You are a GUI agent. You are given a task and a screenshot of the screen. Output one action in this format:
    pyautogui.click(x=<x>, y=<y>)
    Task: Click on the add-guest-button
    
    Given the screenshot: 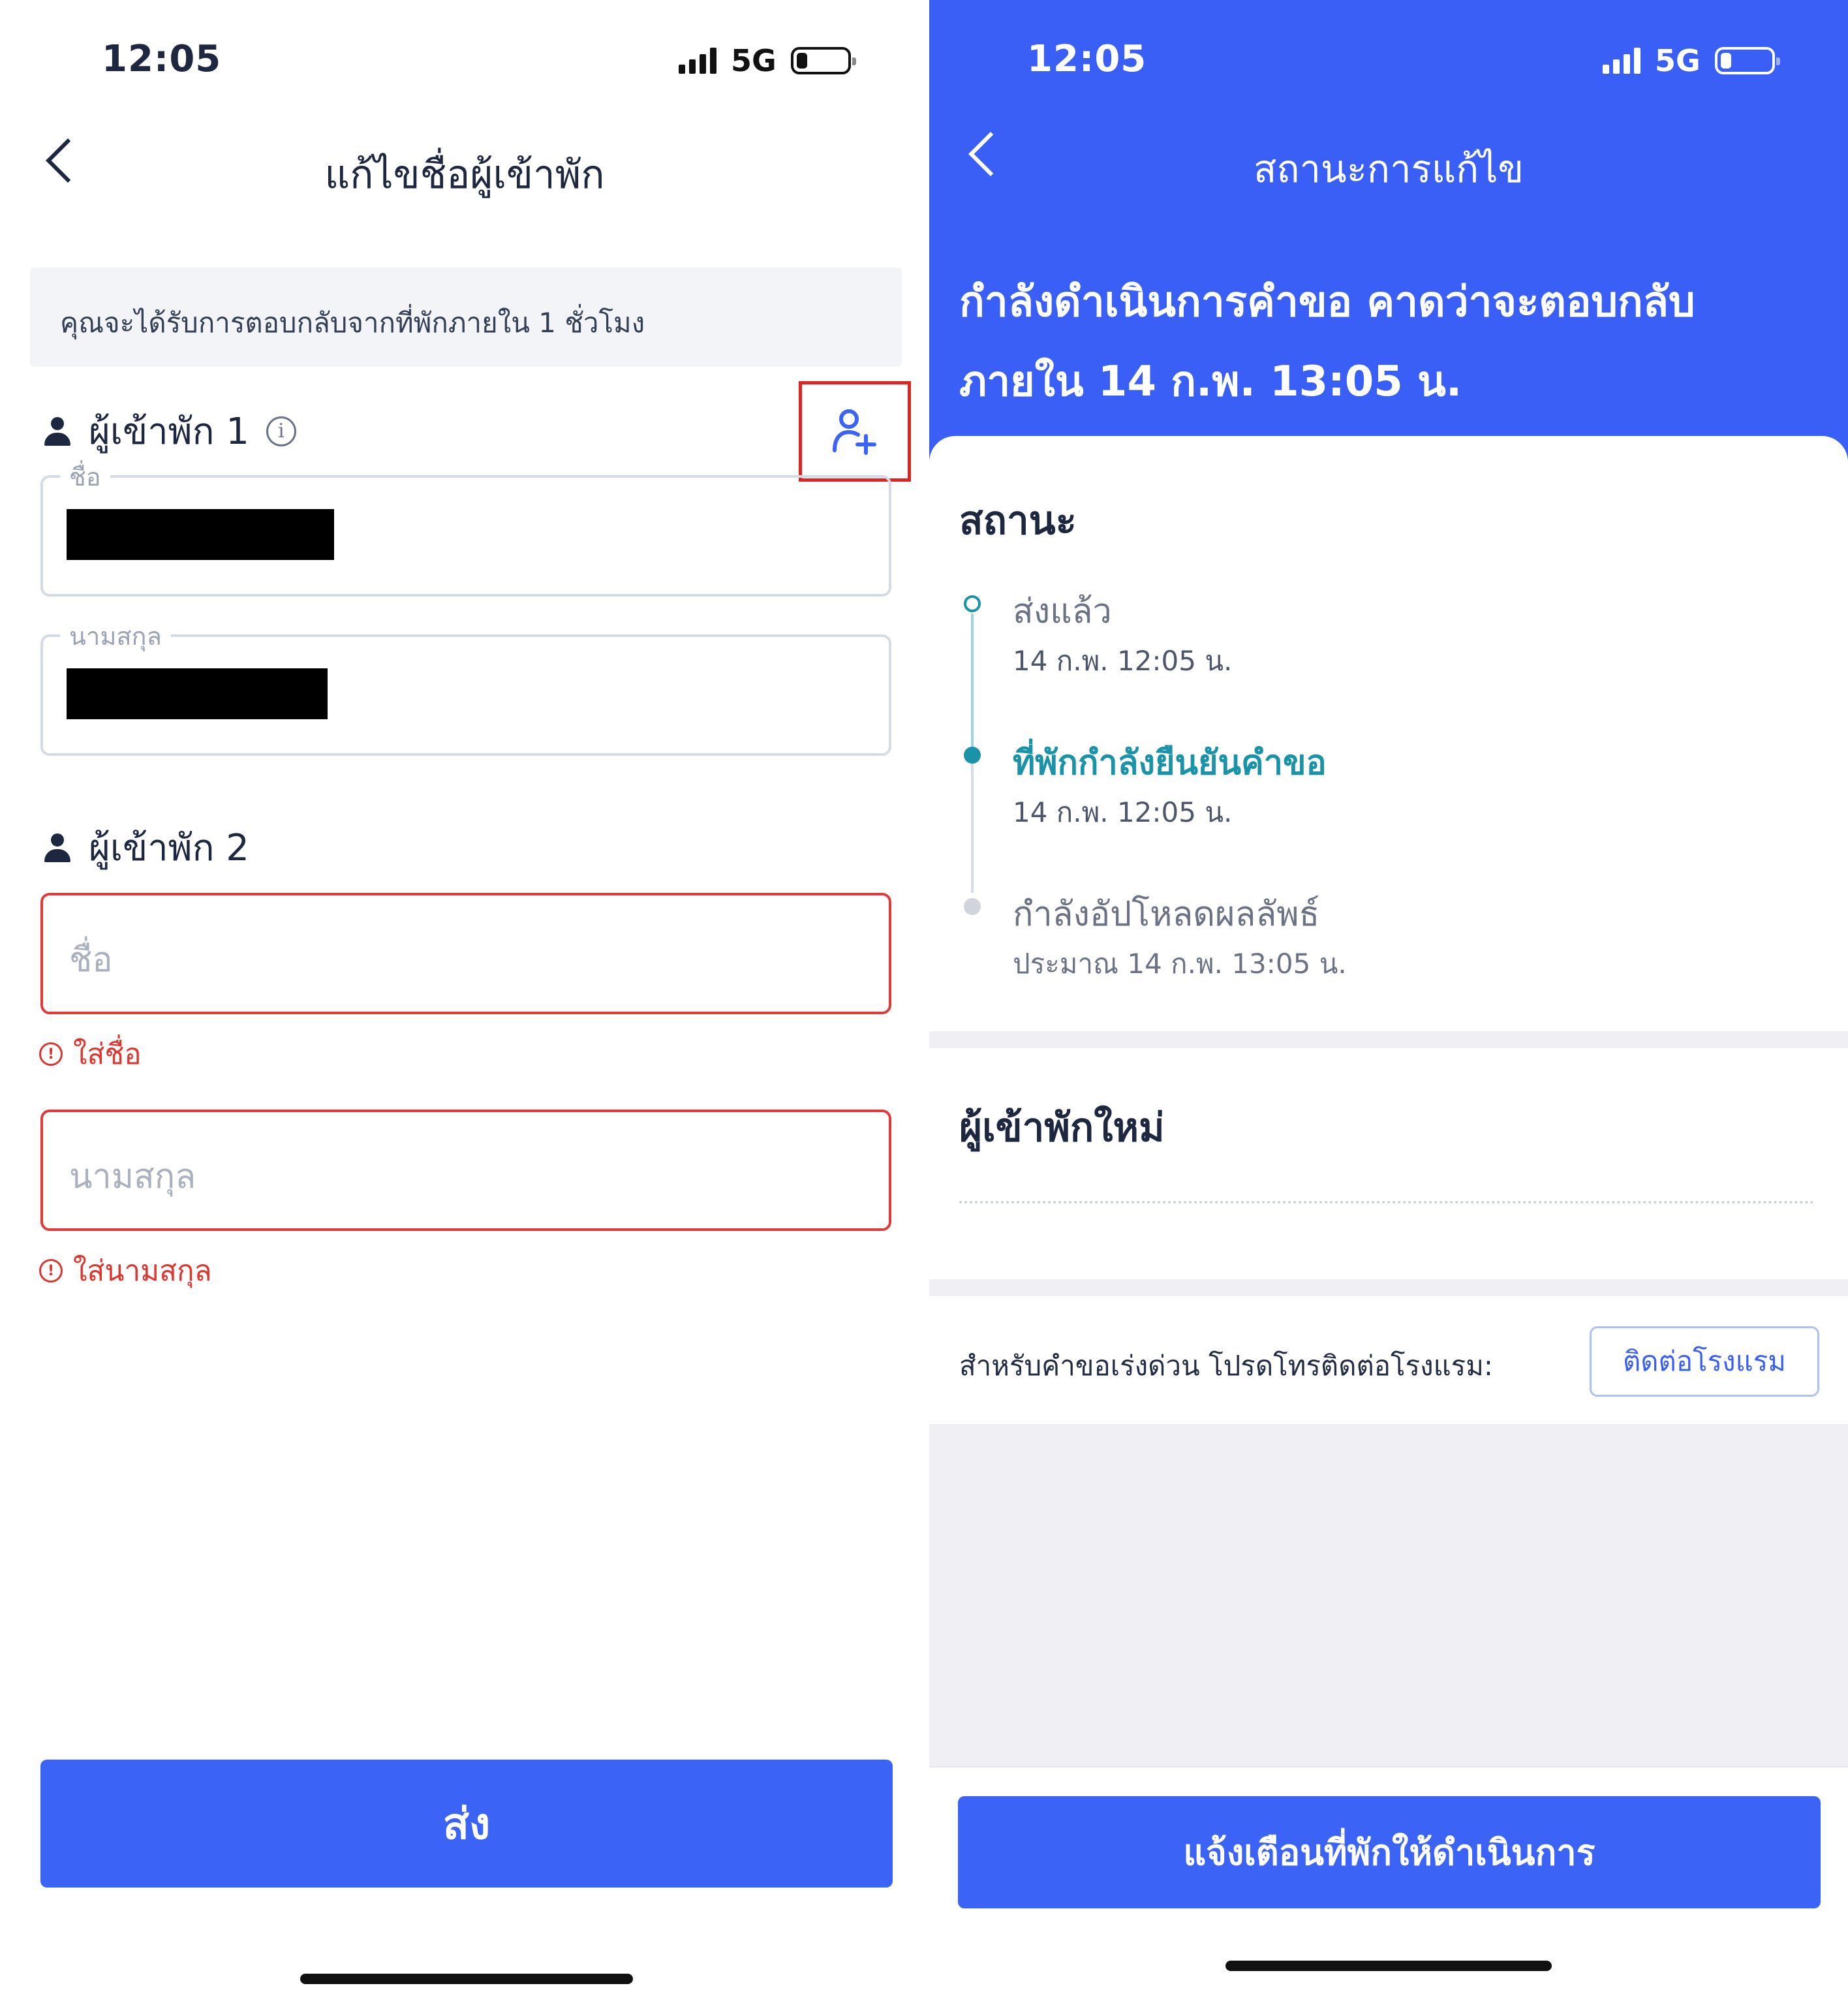 What is the action you would take?
    pyautogui.click(x=855, y=431)
    